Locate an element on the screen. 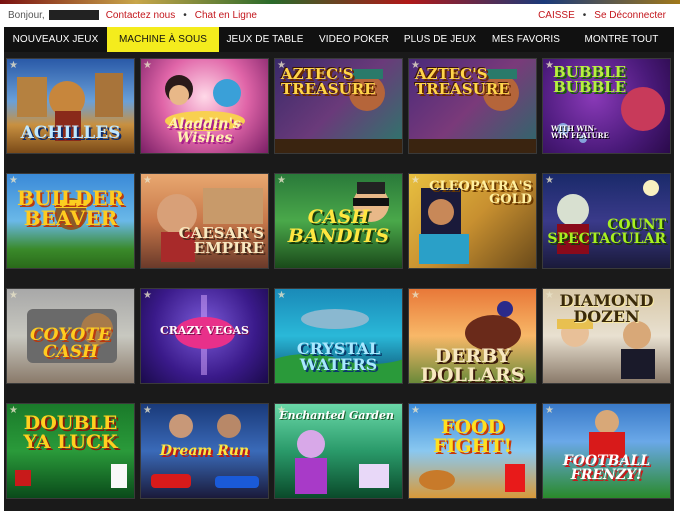  game-tile-football-frenzy: ★ FOOTBALL FRENZY! is located at coordinates (606, 451).